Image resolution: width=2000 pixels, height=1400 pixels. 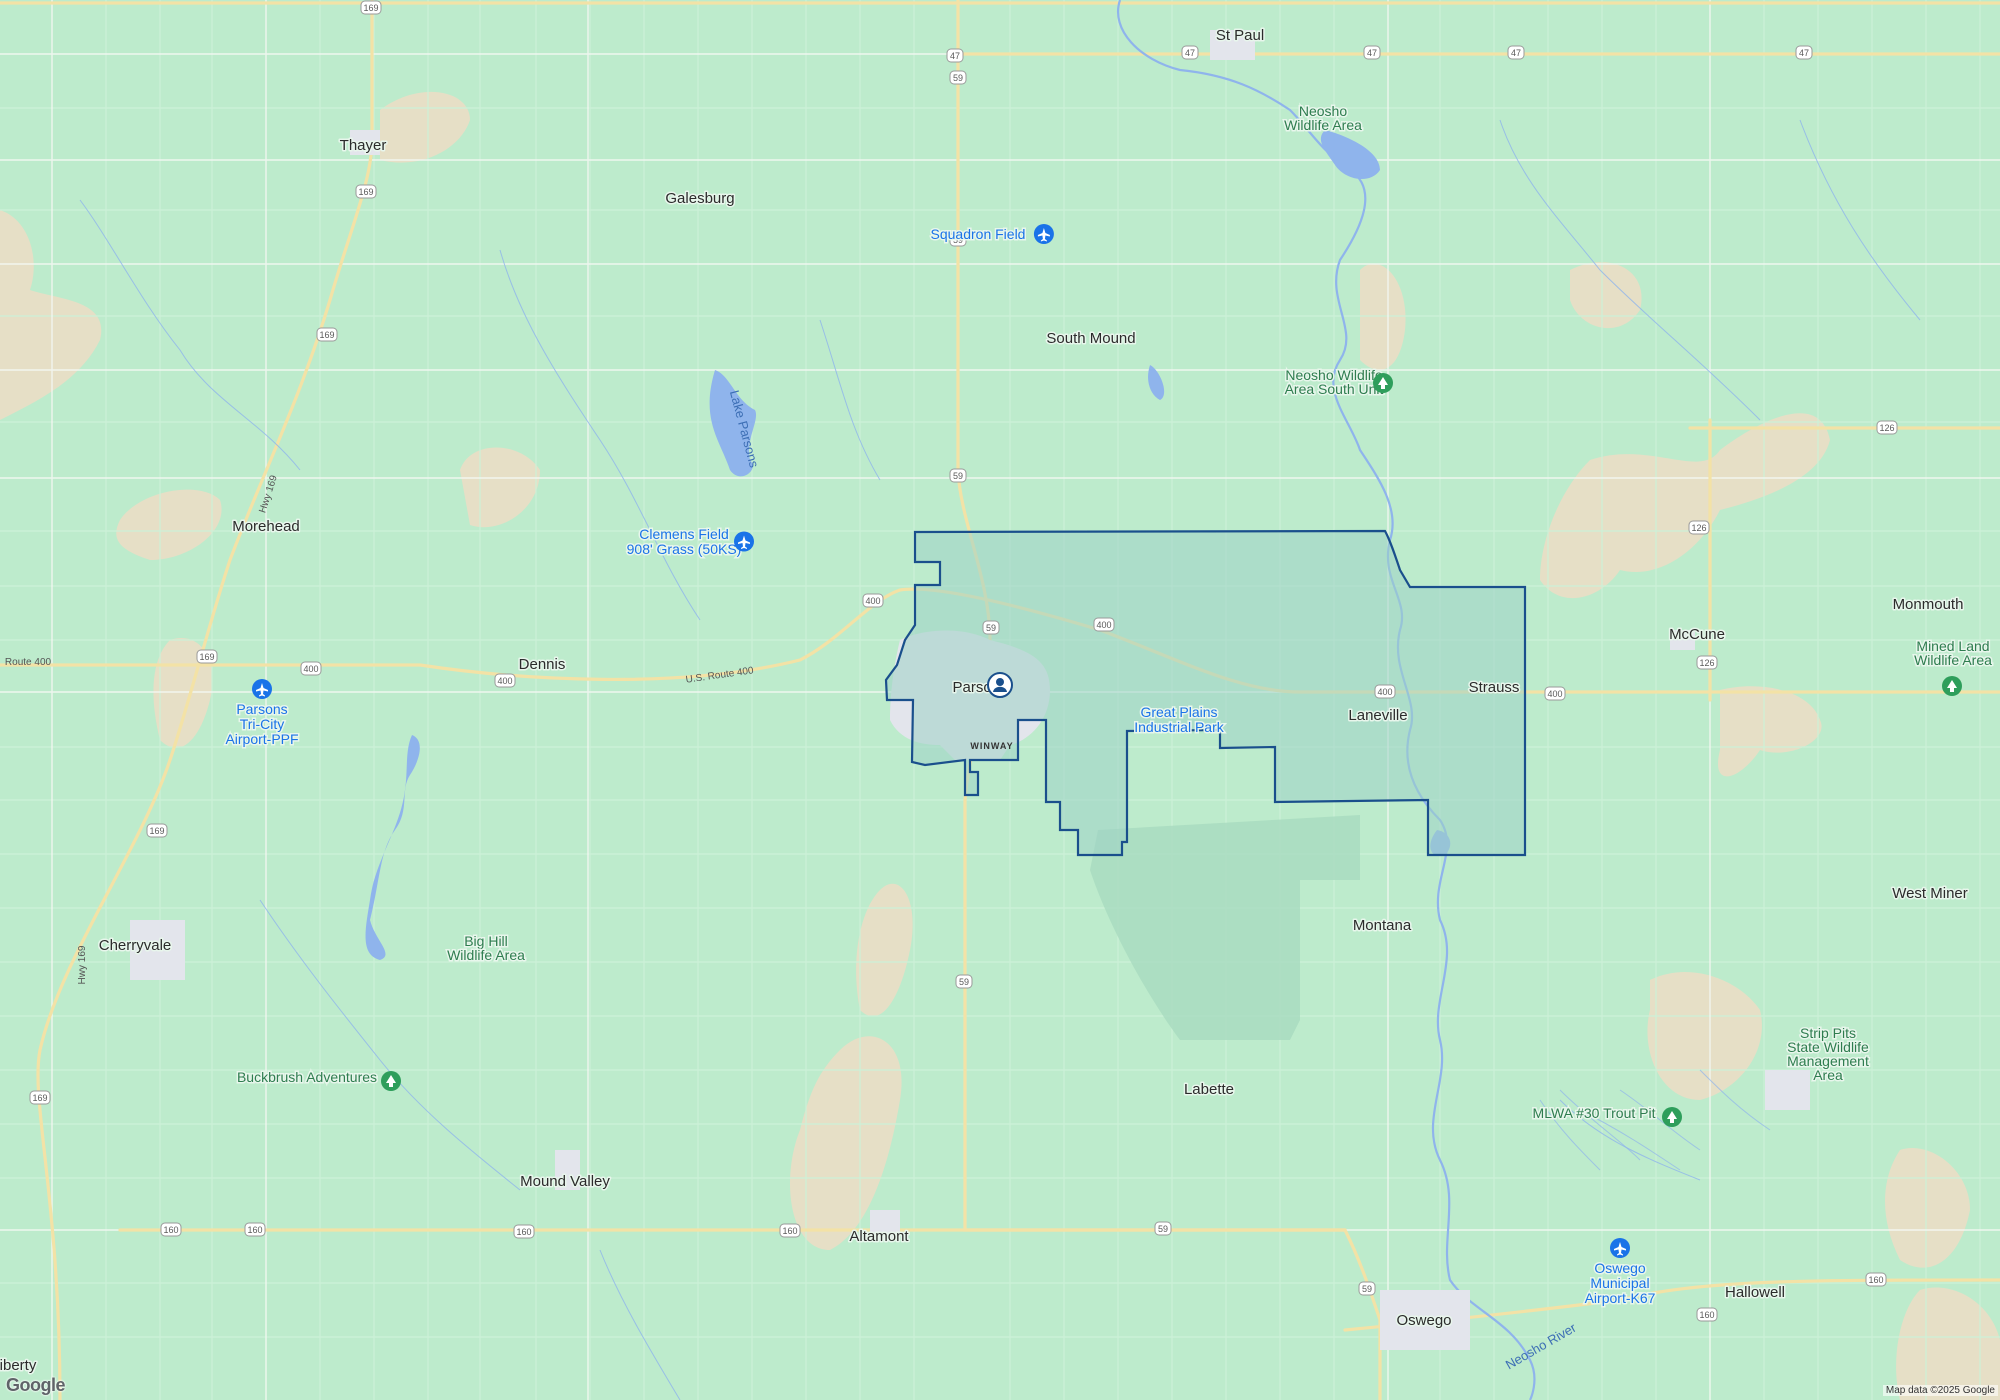 I want to click on place-label: Monmouth, so click(x=1928, y=605).